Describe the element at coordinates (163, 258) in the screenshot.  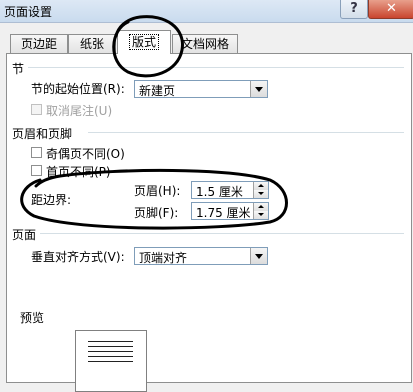
I see `vertical-align-value: 顶端对齐` at that location.